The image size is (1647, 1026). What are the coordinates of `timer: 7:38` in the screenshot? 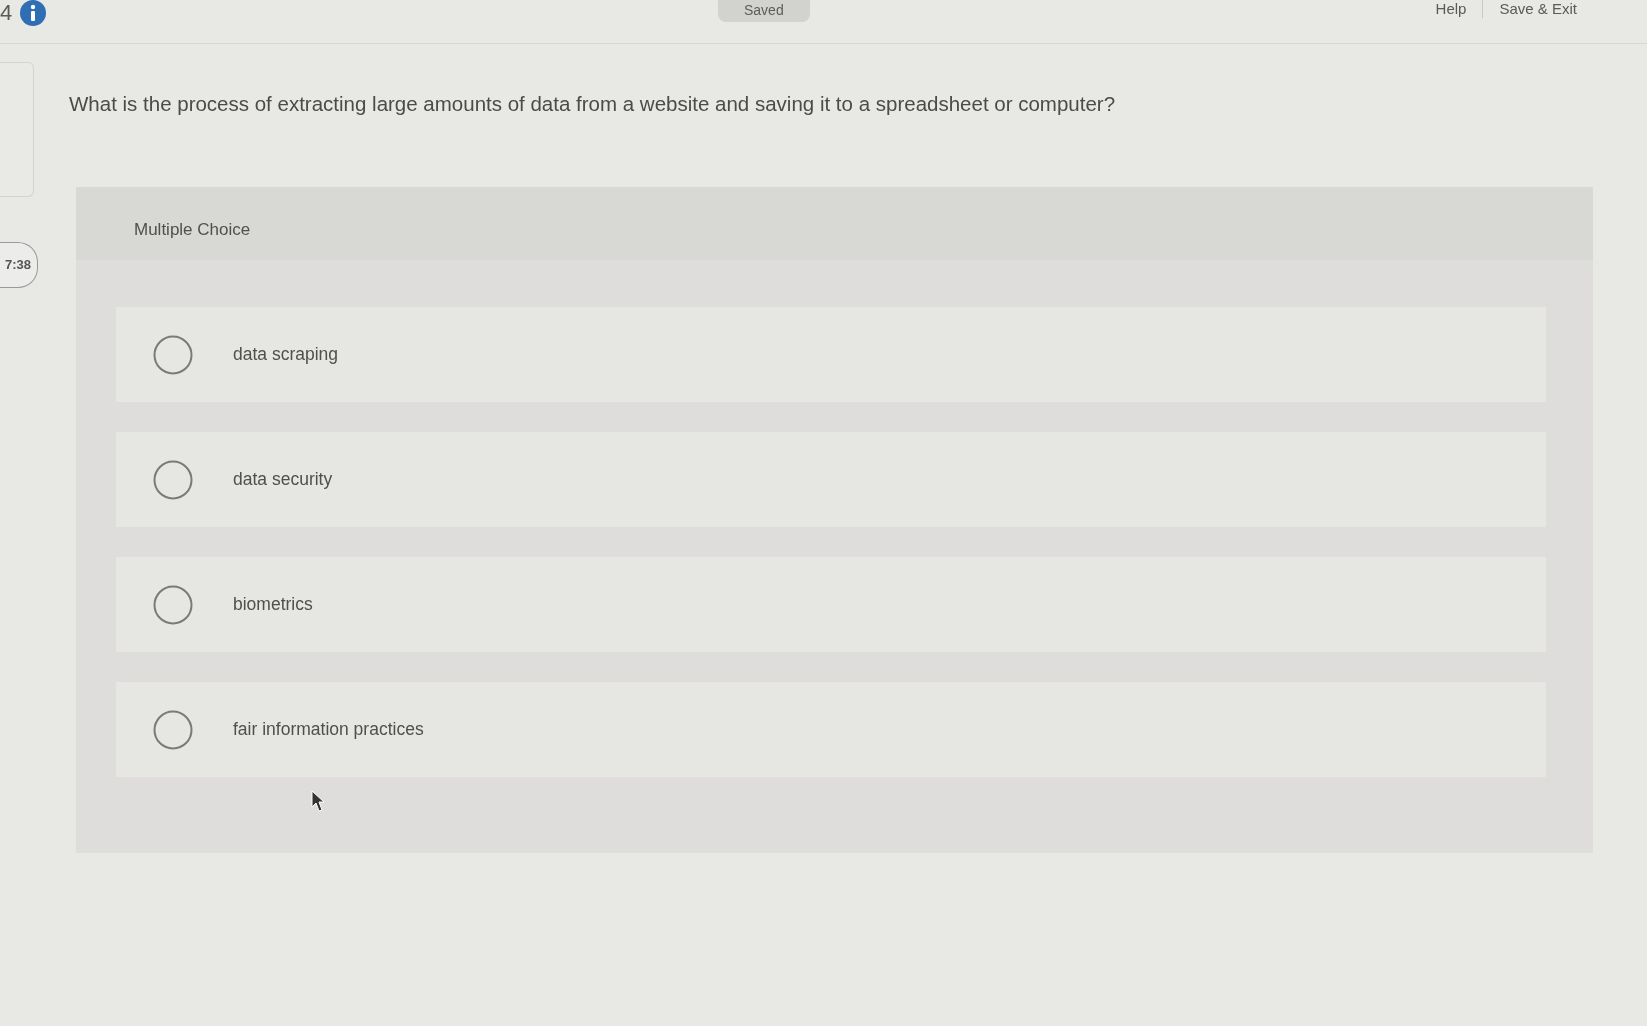 It's located at (19, 265).